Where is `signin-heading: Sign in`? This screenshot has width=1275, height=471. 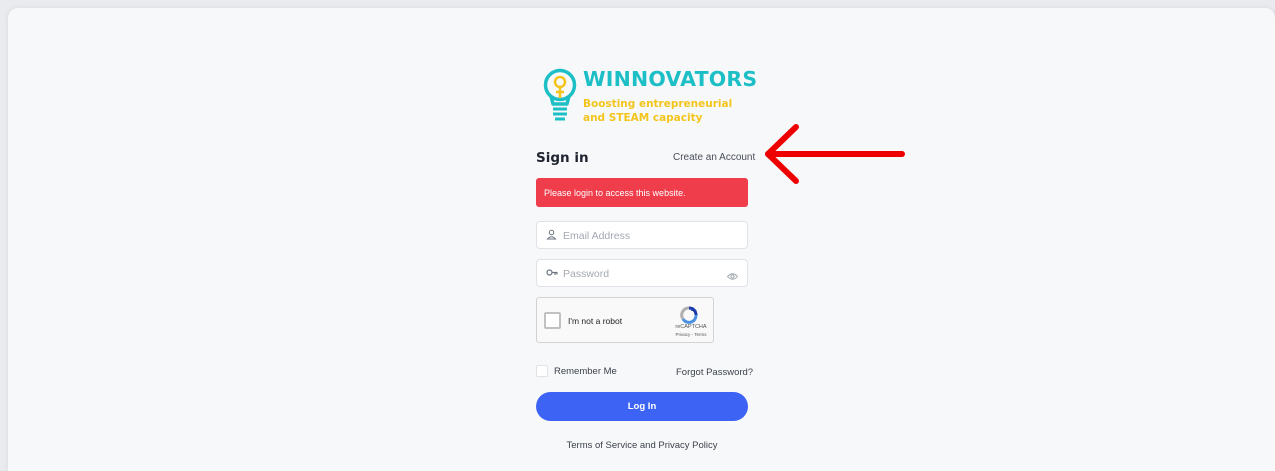 signin-heading: Sign in is located at coordinates (562, 158).